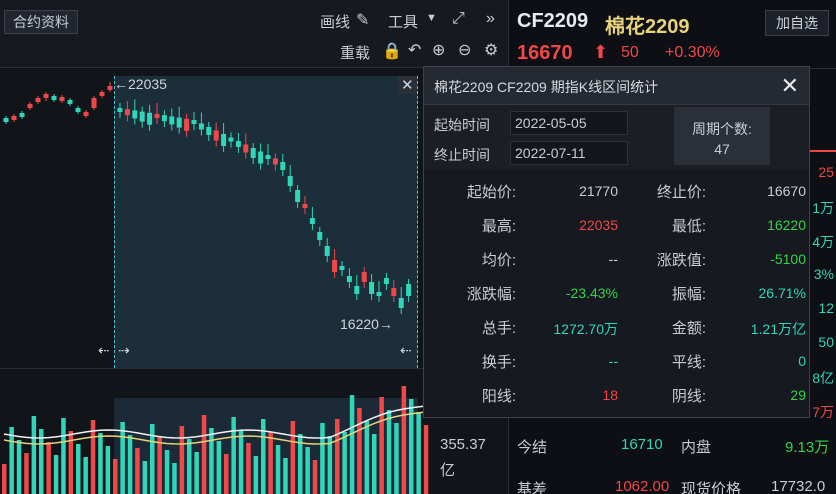 The height and width of the screenshot is (494, 836). Describe the element at coordinates (826, 172) in the screenshot. I see `edge-value: 25` at that location.